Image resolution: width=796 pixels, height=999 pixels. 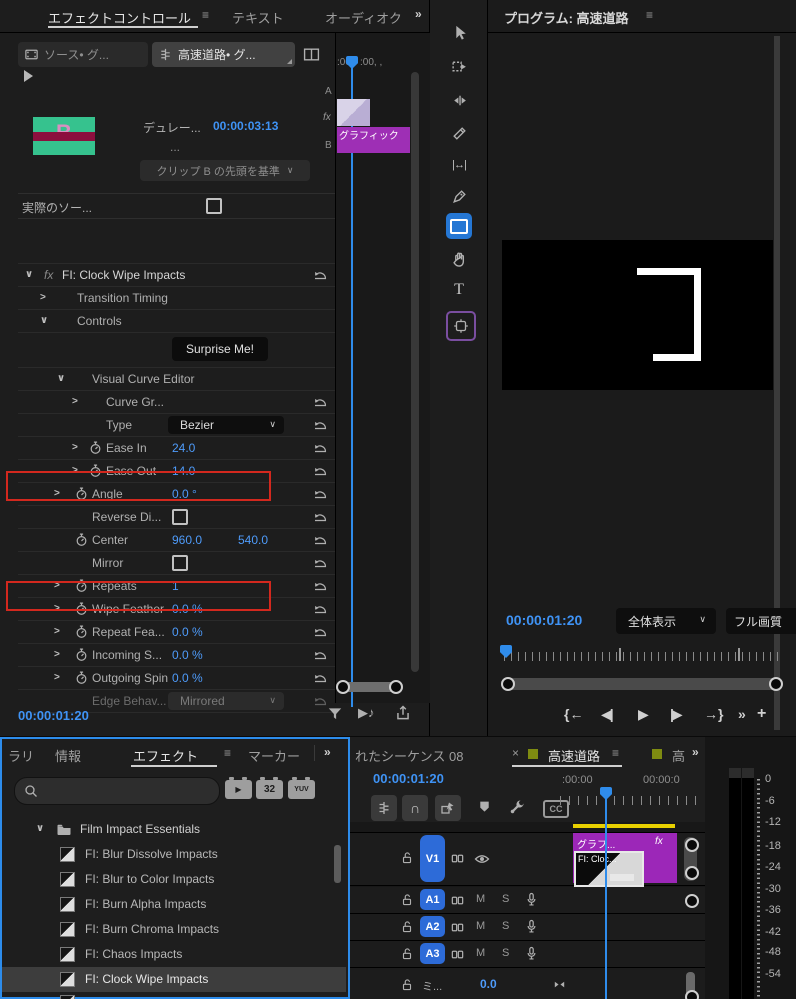 What do you see at coordinates (480, 899) in the screenshot?
I see `mute-button: M` at bounding box center [480, 899].